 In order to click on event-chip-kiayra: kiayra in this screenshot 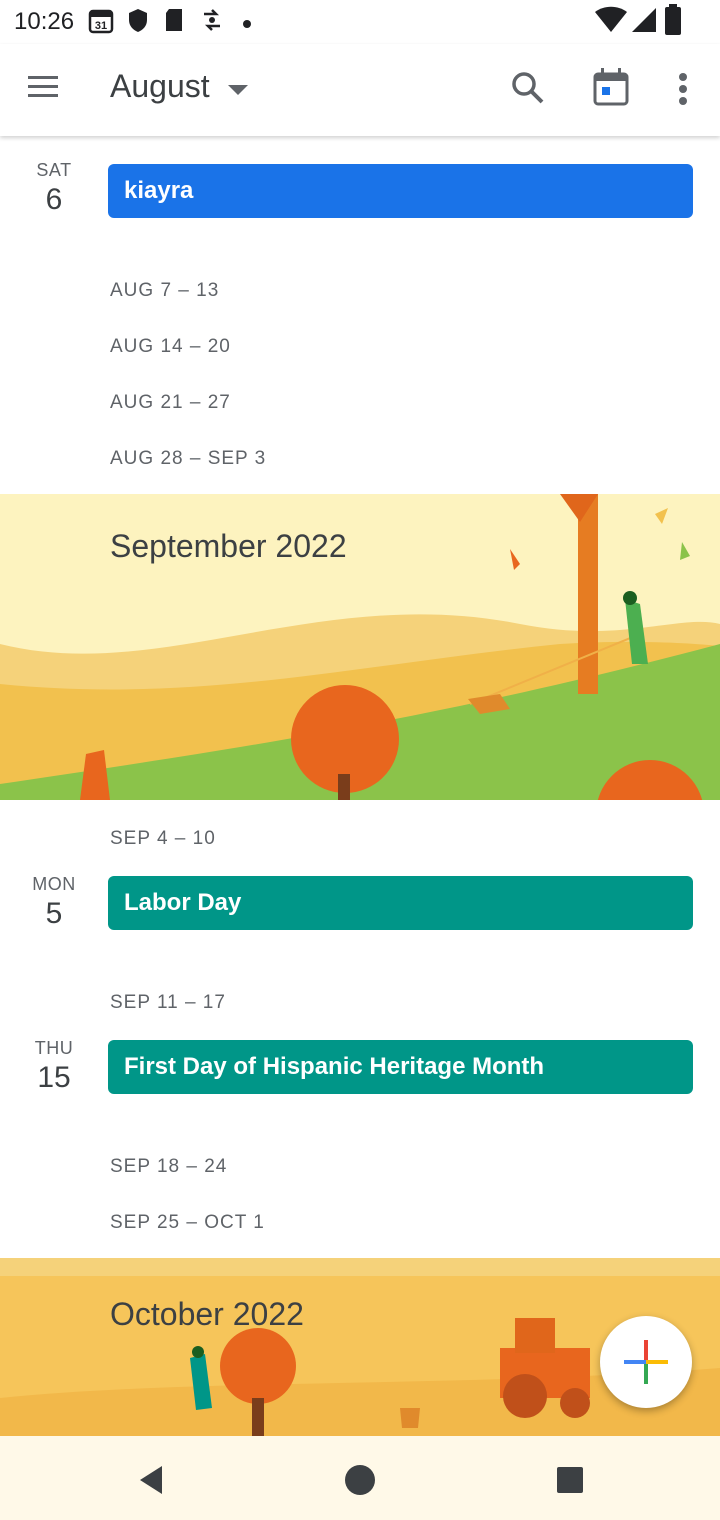, I will do `click(400, 191)`.